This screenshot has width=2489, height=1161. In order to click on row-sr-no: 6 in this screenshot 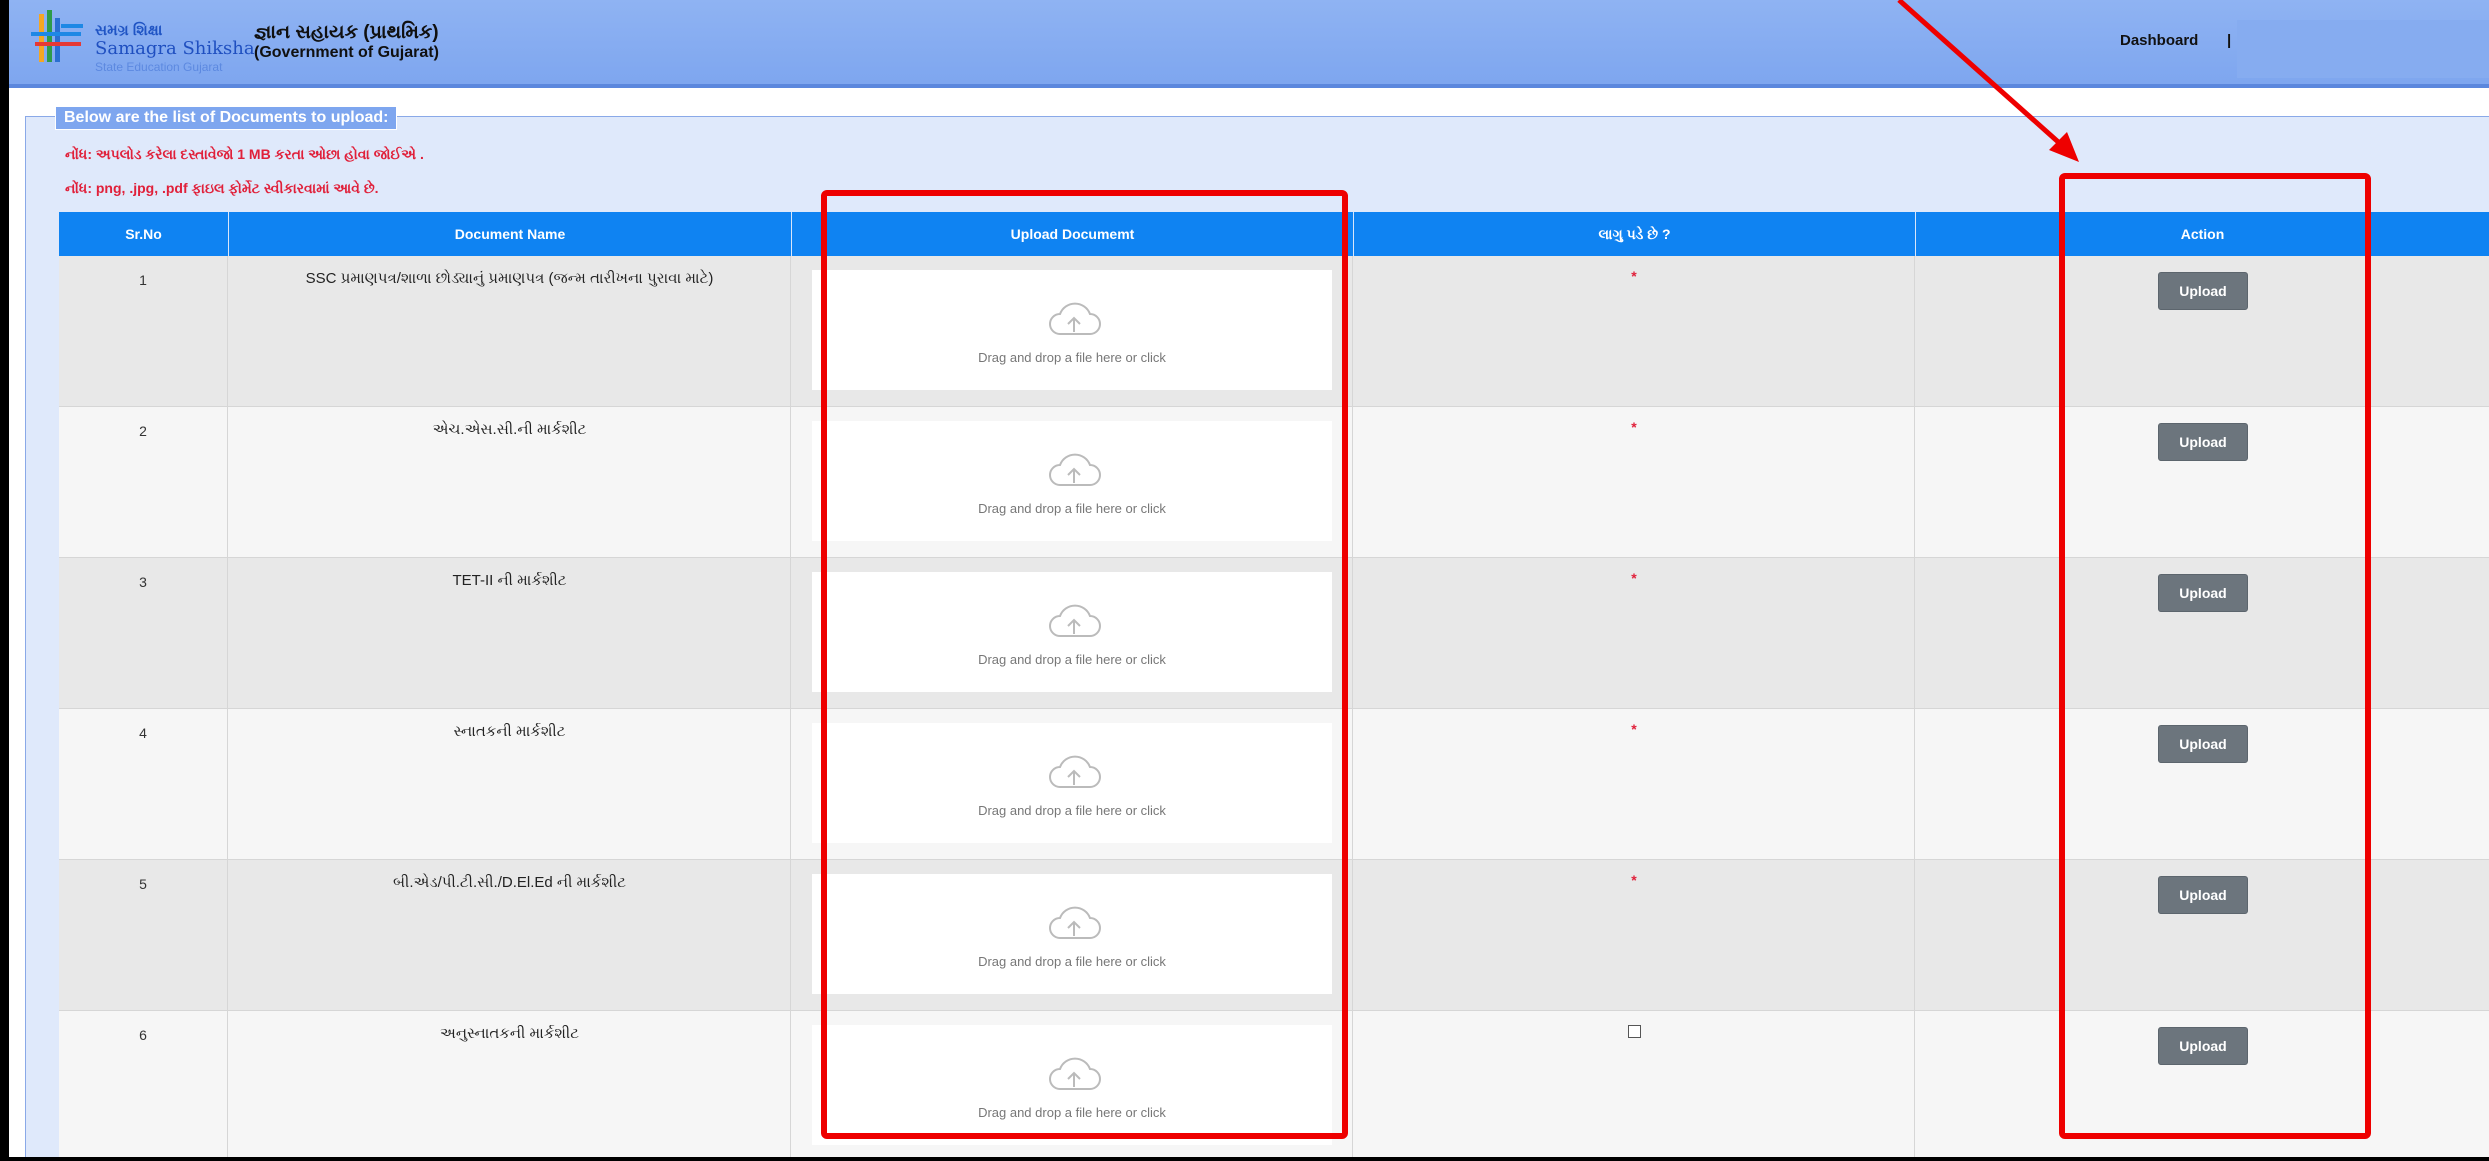, I will do `click(143, 1035)`.